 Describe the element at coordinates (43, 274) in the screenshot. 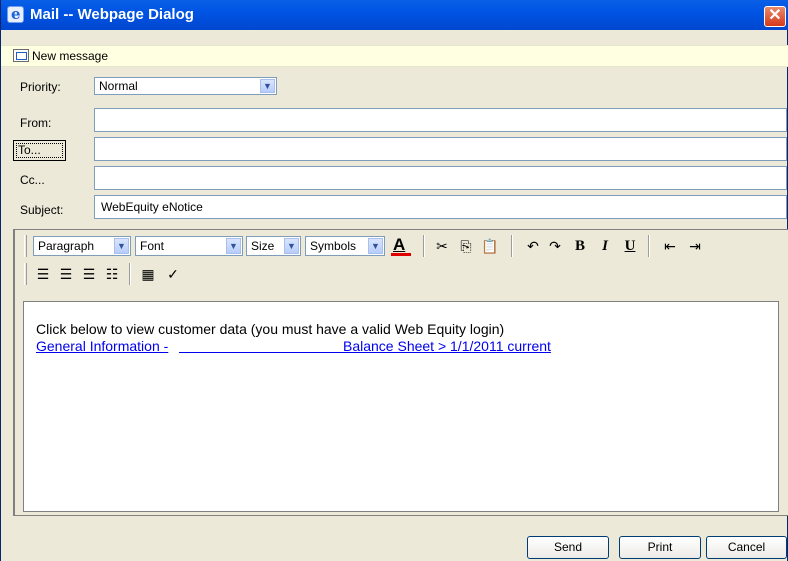

I see `align-left-icon: ☰` at that location.